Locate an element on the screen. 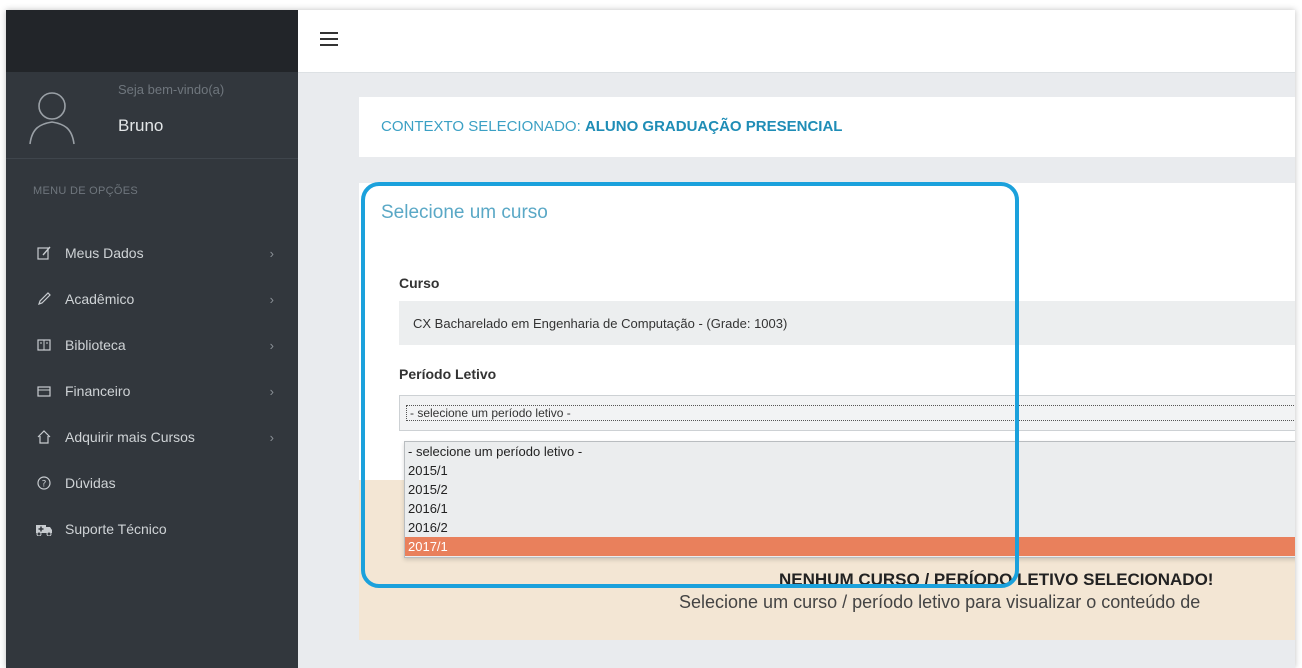 The width and height of the screenshot is (1302, 668). dropdown-option: 2016/1 is located at coordinates (850, 508).